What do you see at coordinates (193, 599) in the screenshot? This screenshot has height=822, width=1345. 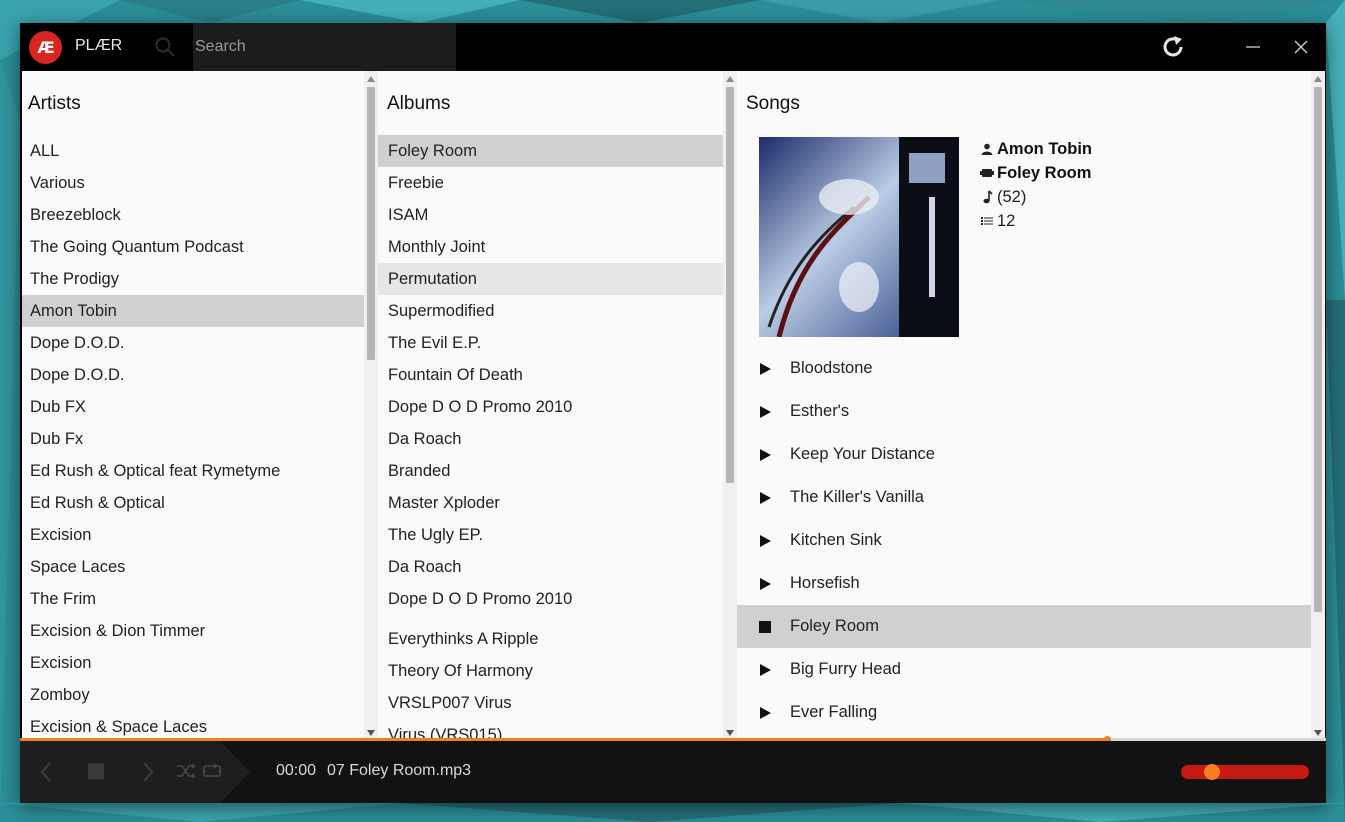 I see `artist-list-item: The Frim` at bounding box center [193, 599].